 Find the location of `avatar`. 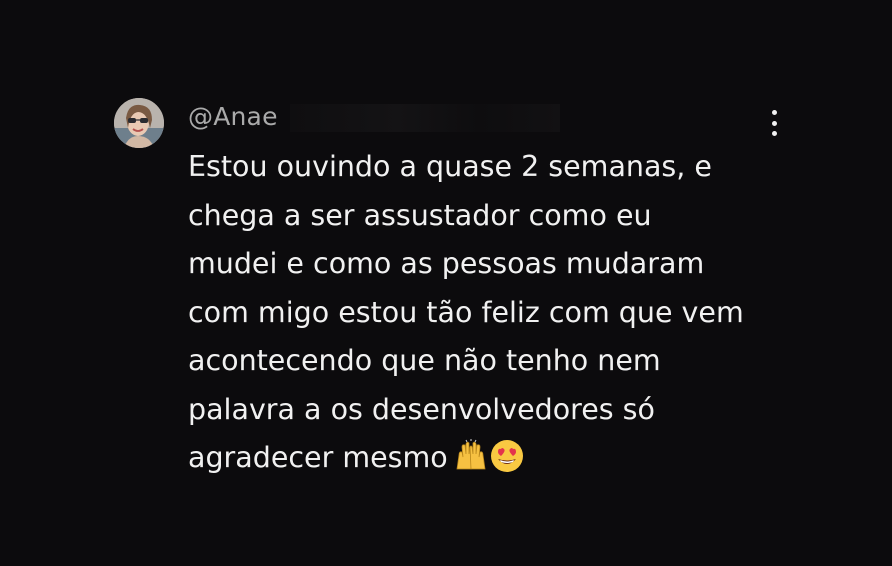

avatar is located at coordinates (139, 123).